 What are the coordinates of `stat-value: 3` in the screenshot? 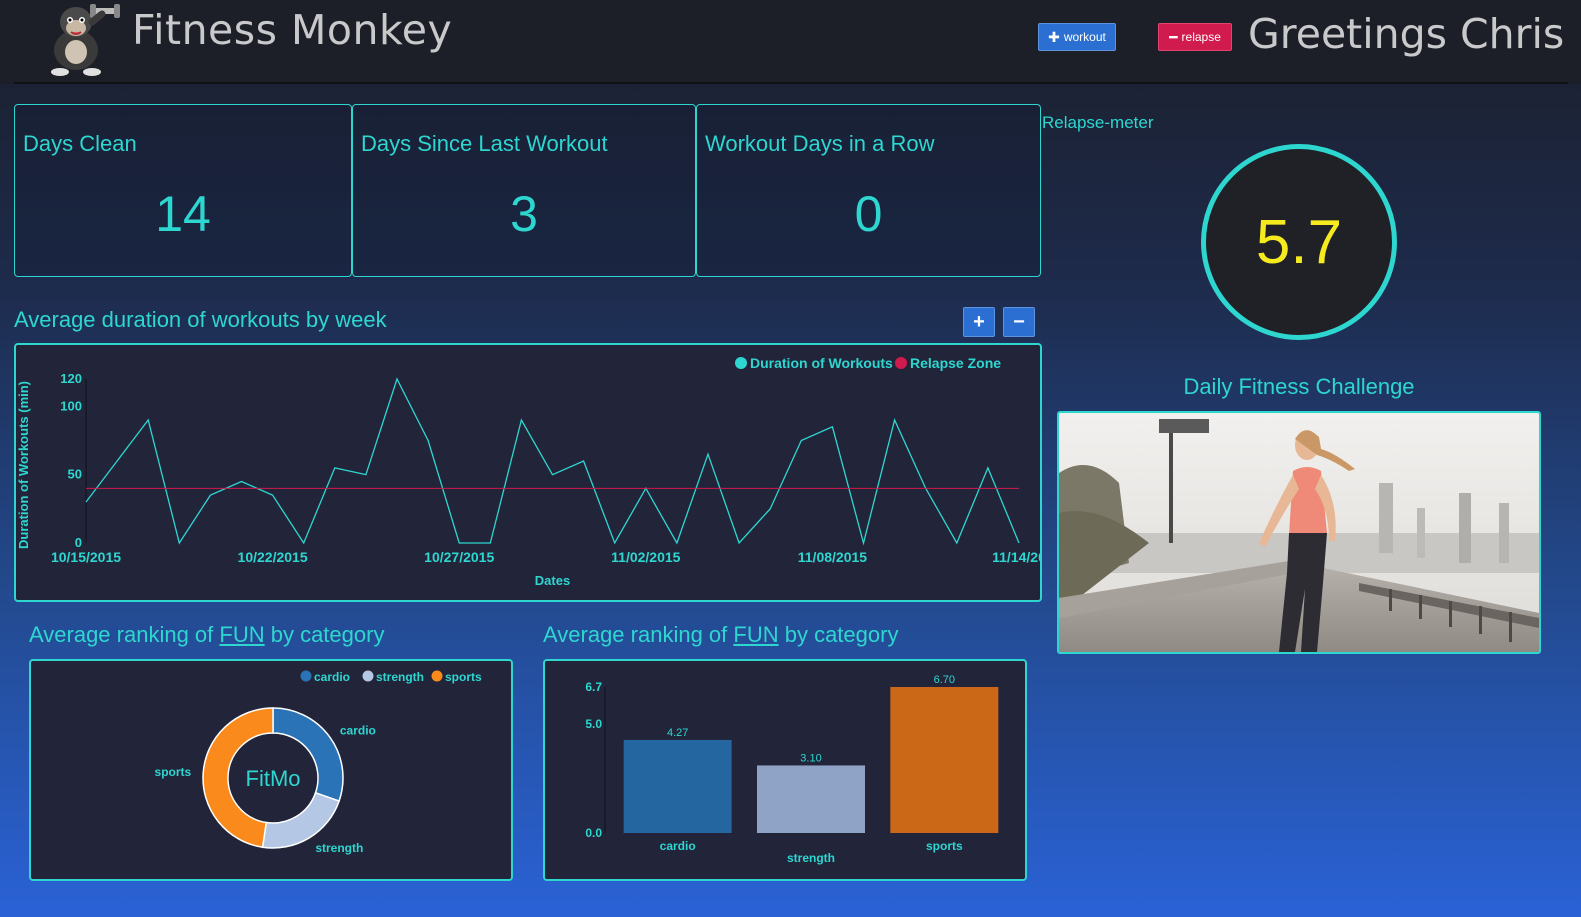 It's located at (524, 214).